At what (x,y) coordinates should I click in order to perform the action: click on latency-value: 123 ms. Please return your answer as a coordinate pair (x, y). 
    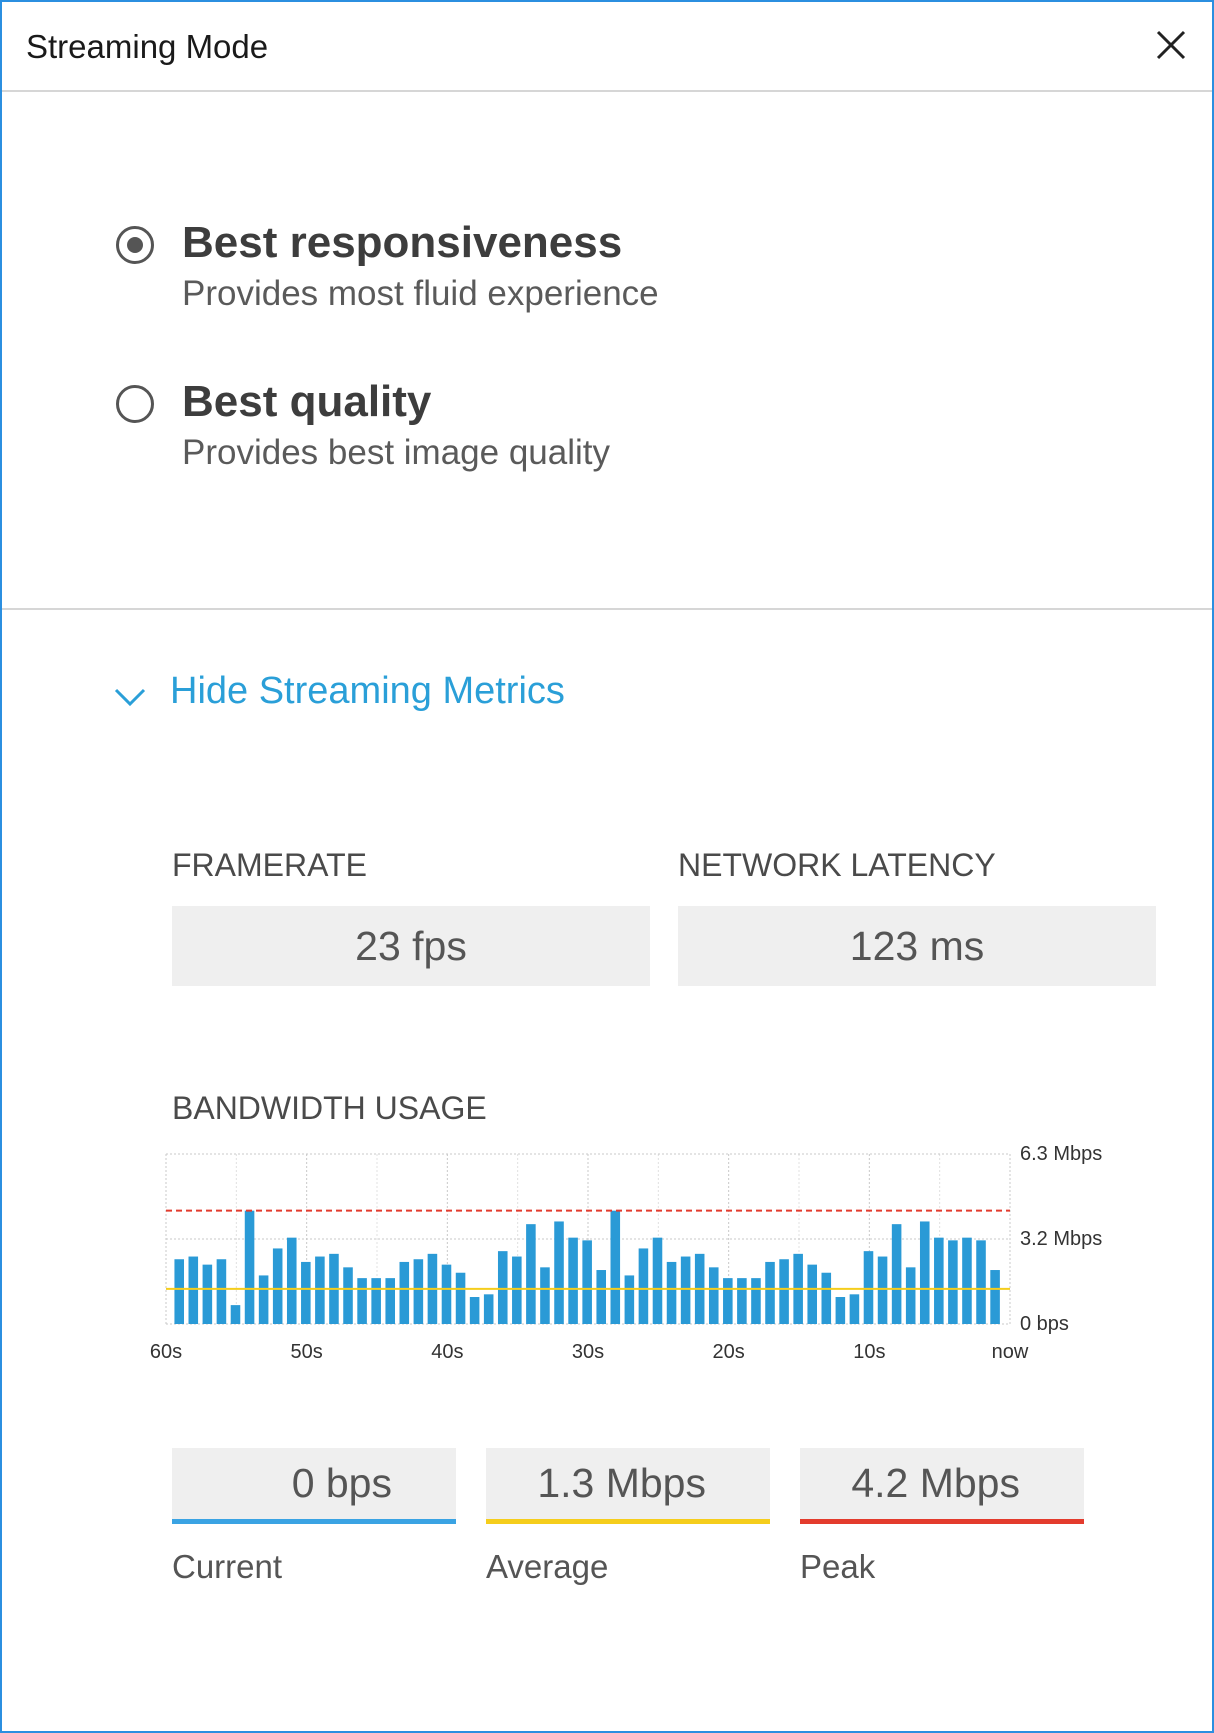
    Looking at the image, I should click on (917, 946).